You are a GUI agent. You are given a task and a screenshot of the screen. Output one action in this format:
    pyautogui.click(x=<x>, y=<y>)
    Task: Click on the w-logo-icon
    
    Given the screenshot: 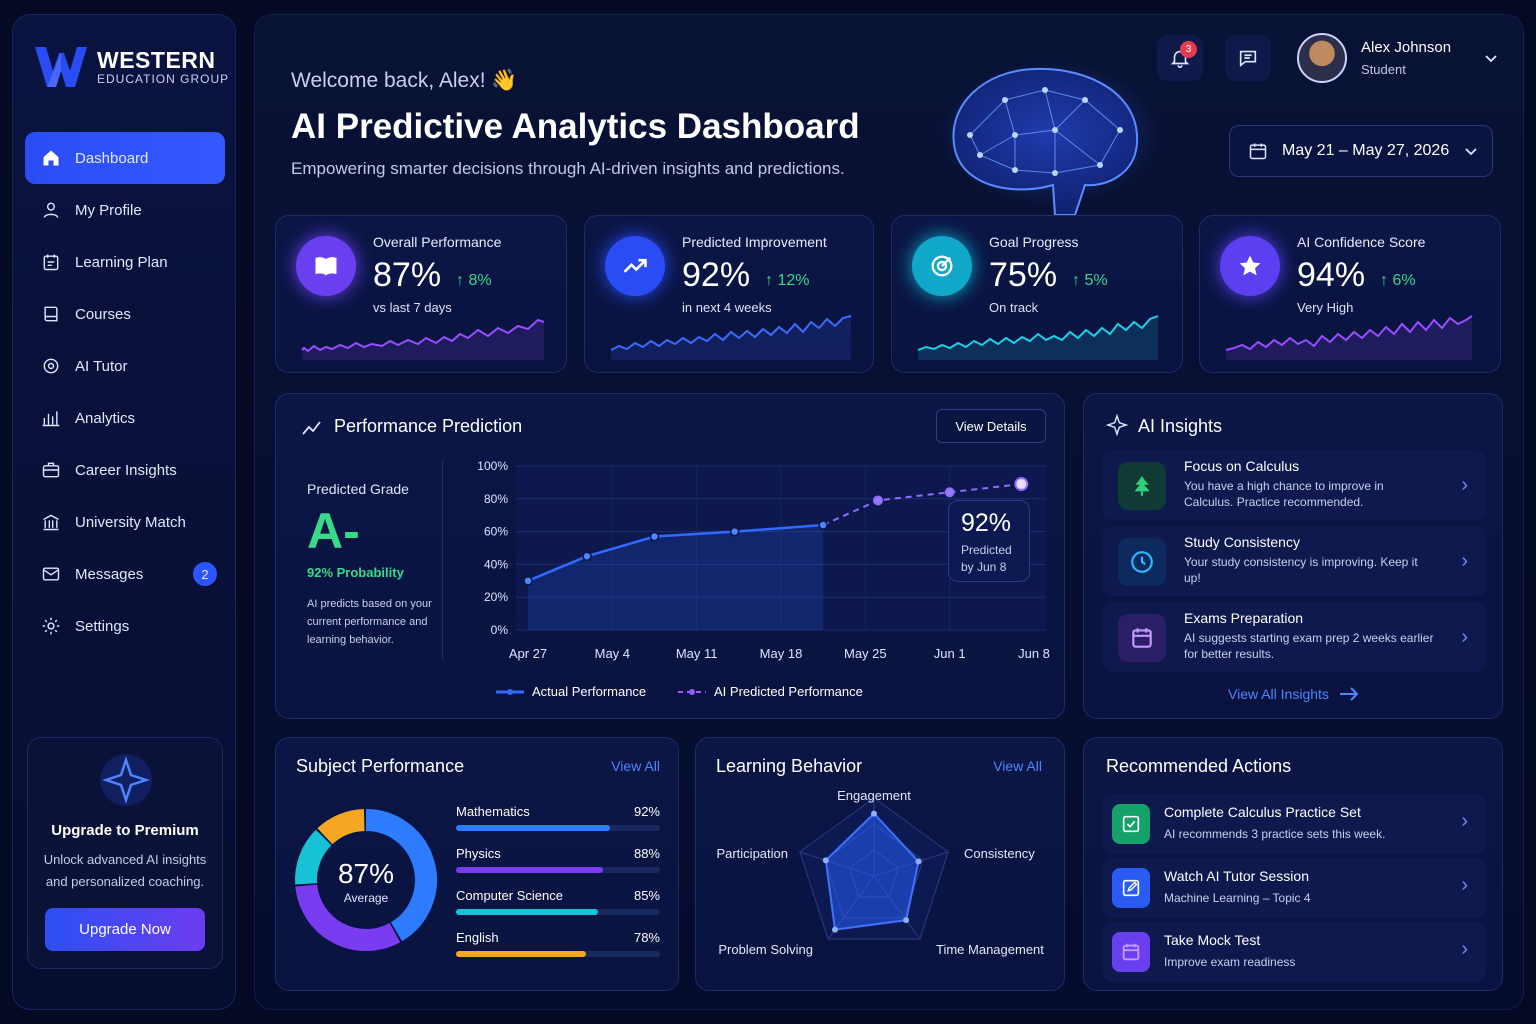 What is the action you would take?
    pyautogui.click(x=61, y=67)
    